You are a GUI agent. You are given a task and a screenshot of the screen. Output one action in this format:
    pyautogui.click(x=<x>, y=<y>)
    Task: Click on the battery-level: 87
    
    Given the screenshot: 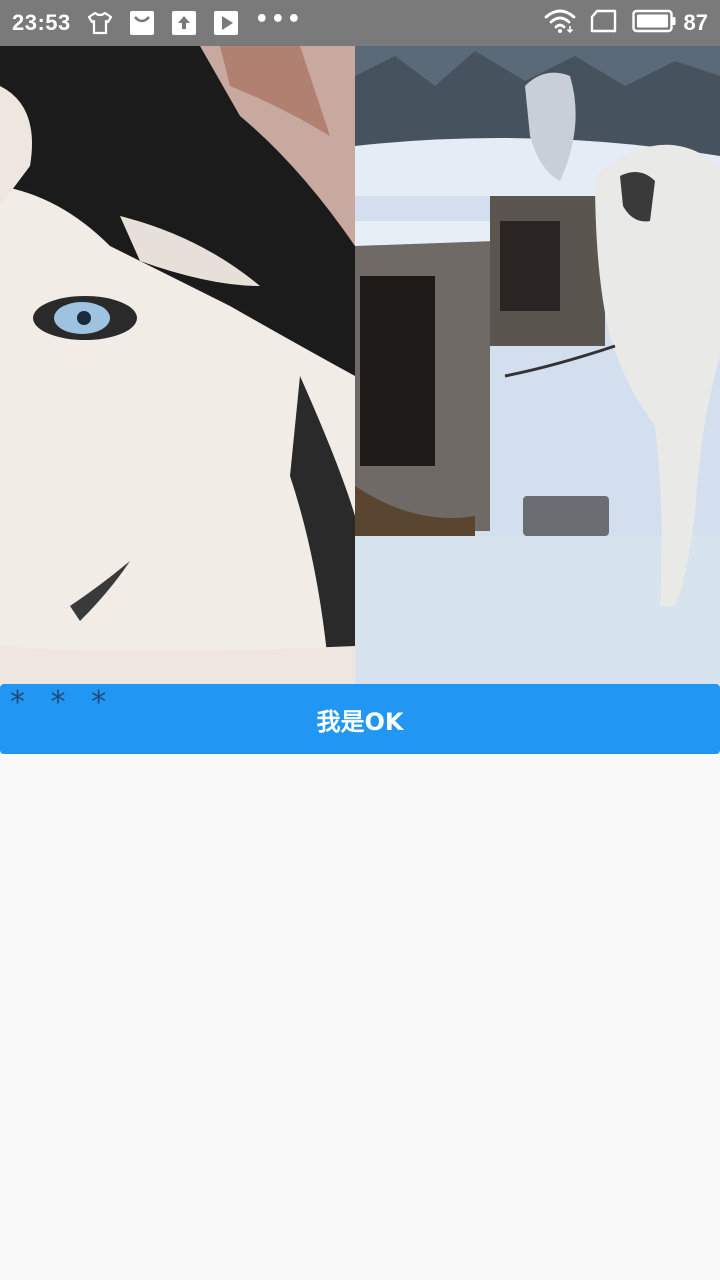 What is the action you would take?
    pyautogui.click(x=695, y=22)
    